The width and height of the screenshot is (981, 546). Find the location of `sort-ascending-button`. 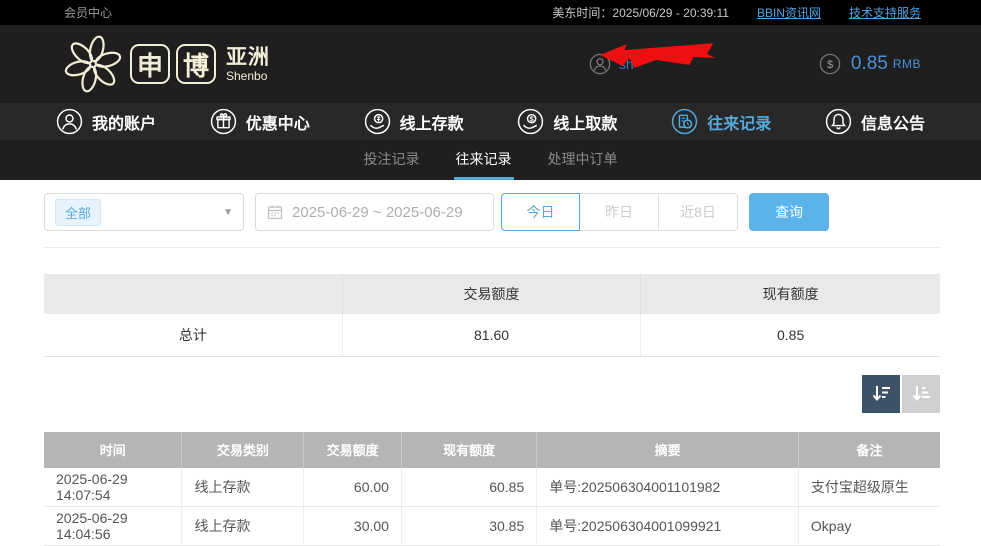

sort-ascending-button is located at coordinates (921, 393).